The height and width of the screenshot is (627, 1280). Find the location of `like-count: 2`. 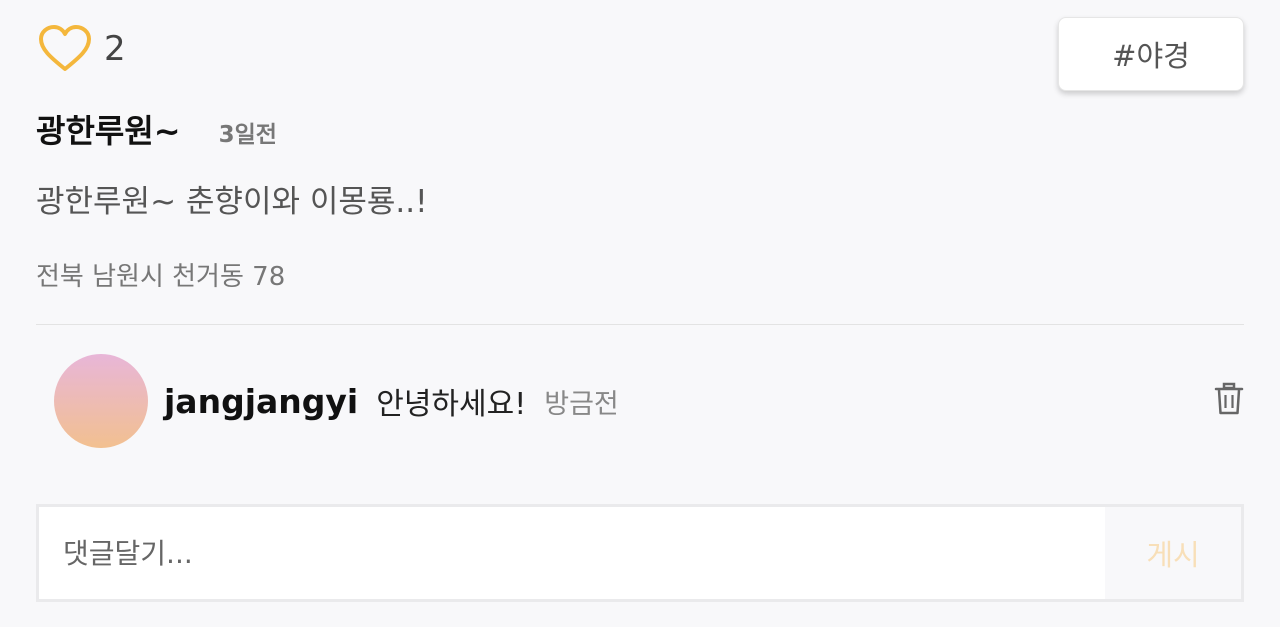

like-count: 2 is located at coordinates (115, 49).